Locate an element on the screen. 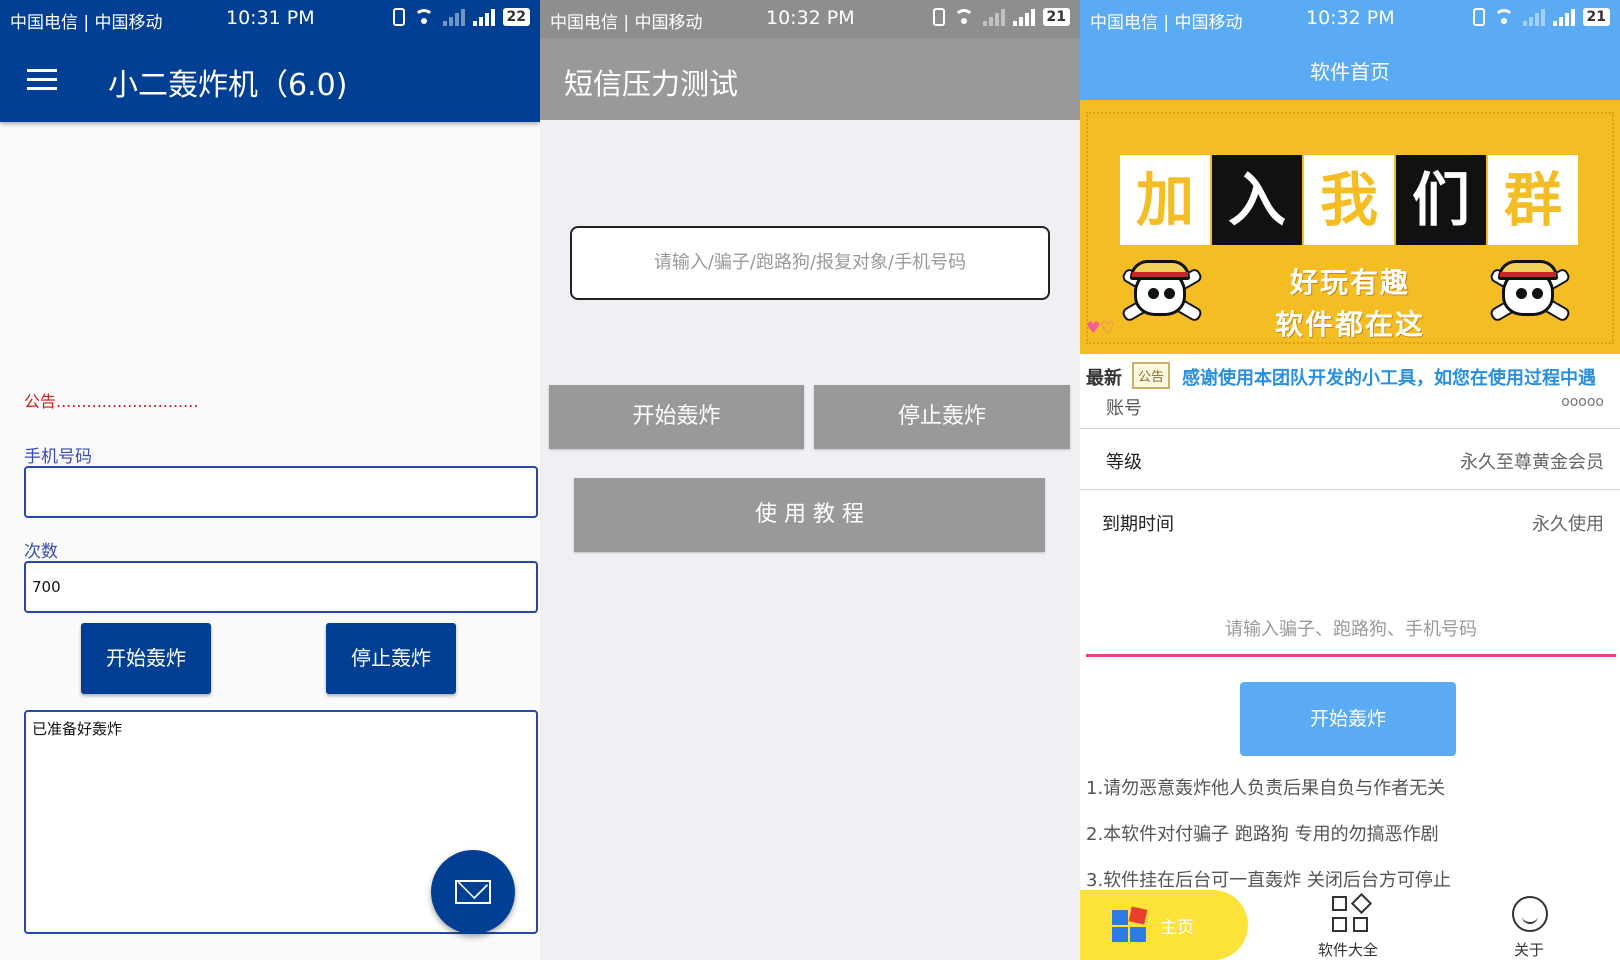 The image size is (1620, 960). page-title: 小二轰炸机（6.0) is located at coordinates (228, 85).